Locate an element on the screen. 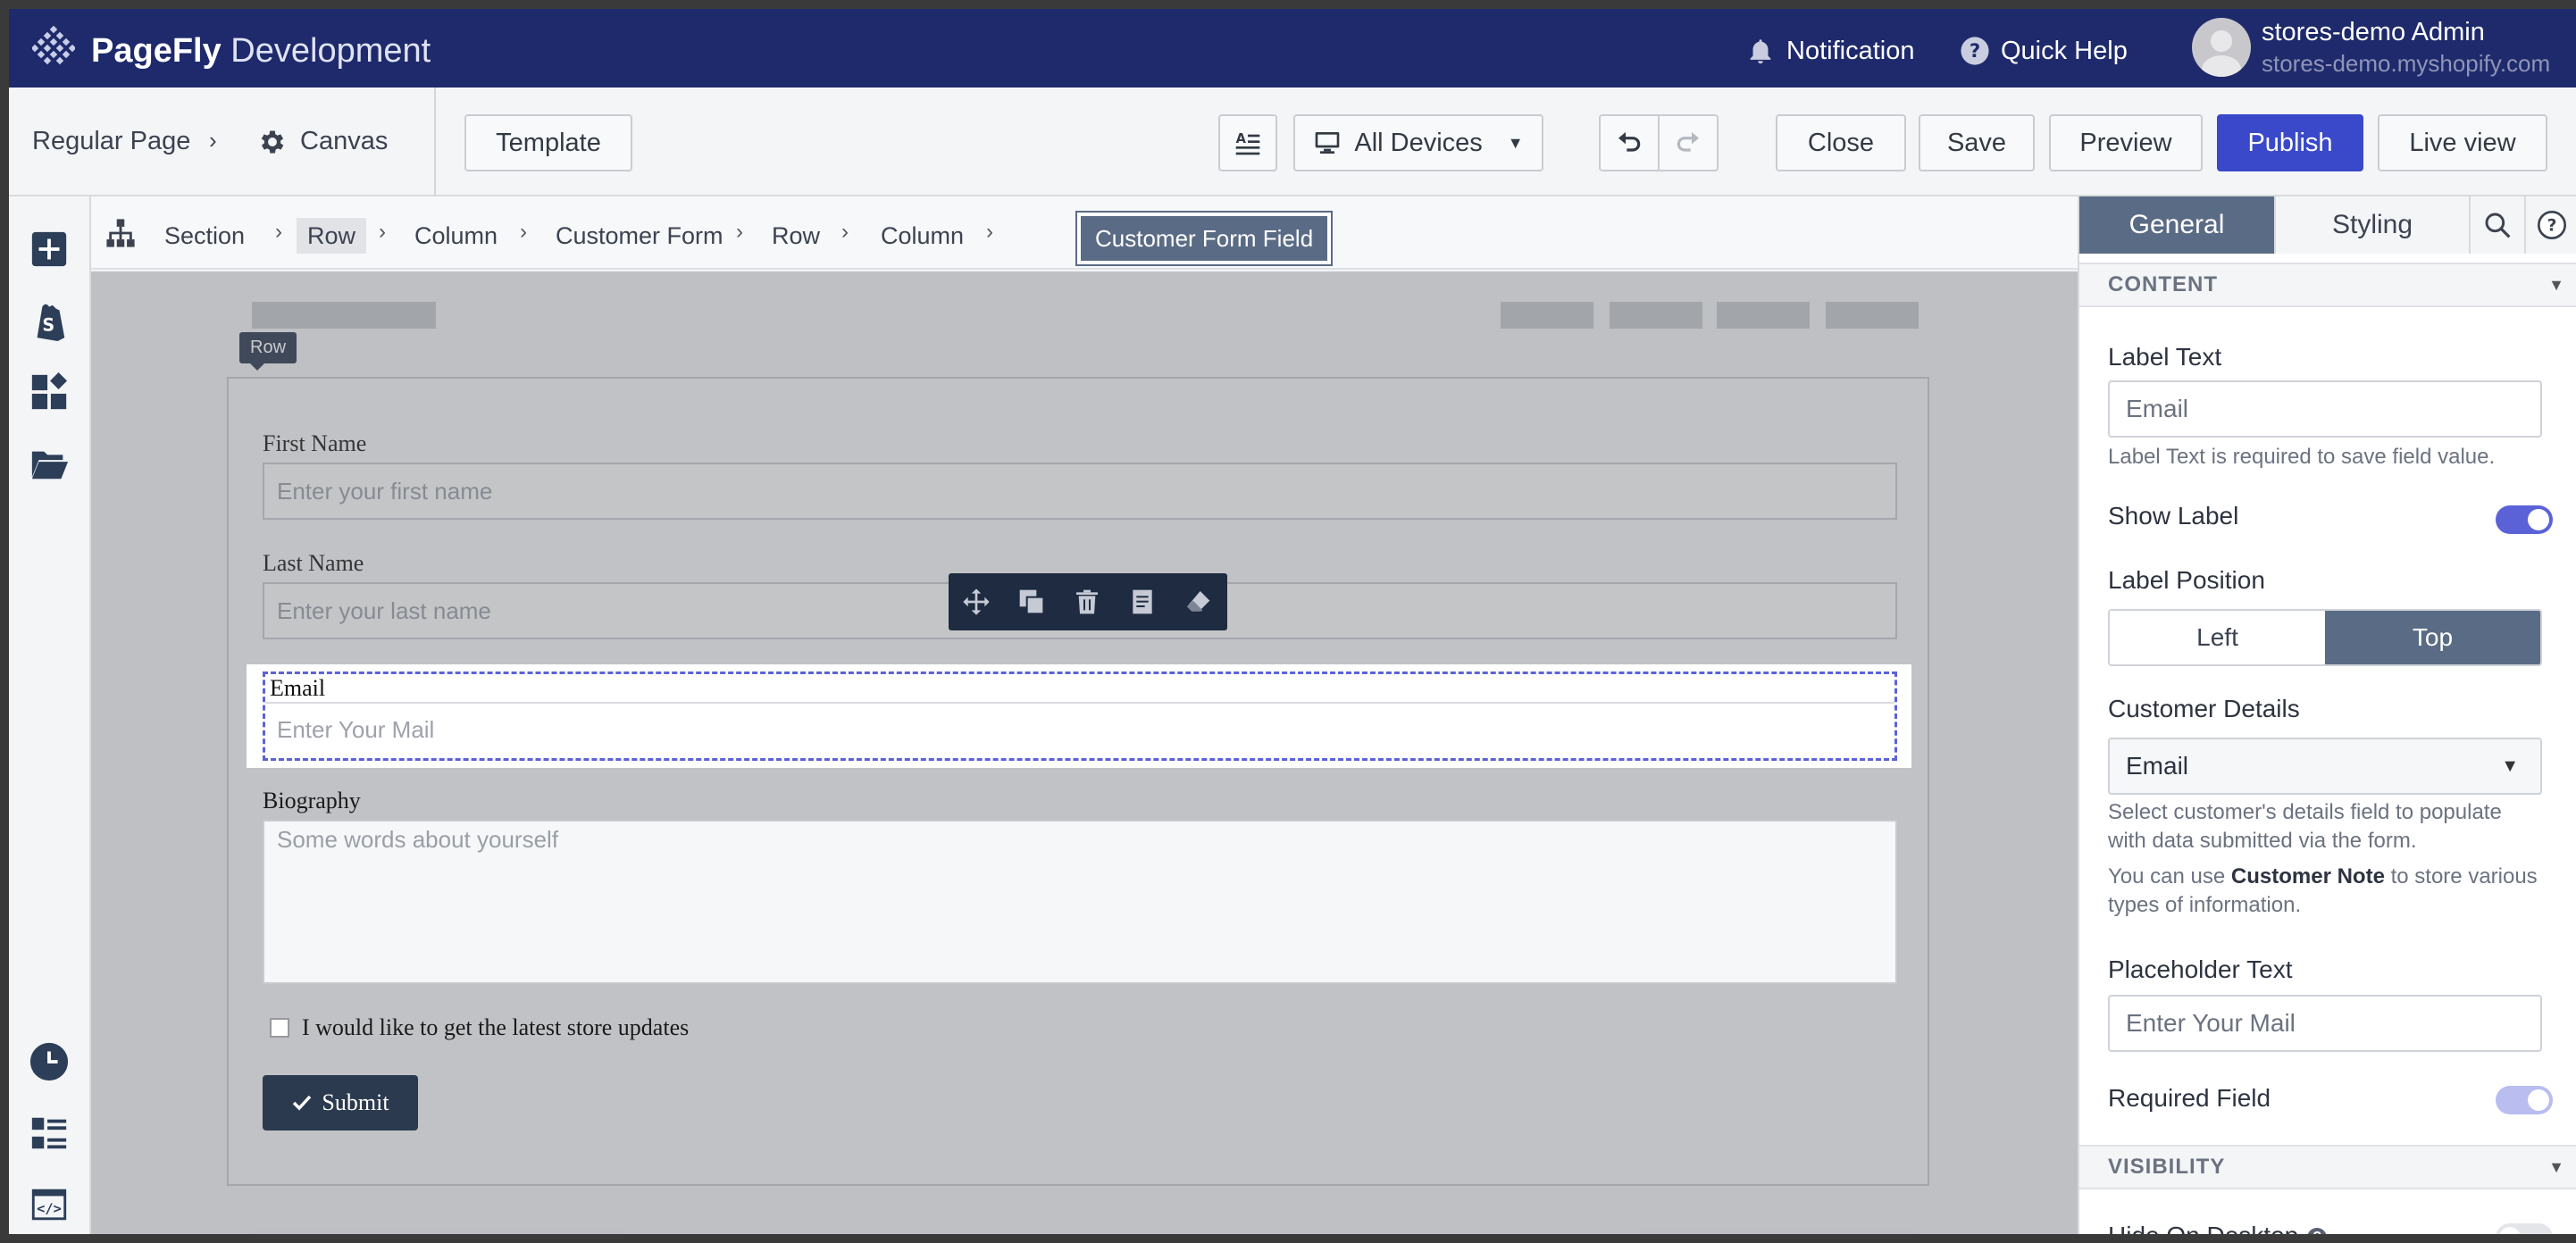 The width and height of the screenshot is (2576, 1243). quick-help-link: ? Quick Help is located at coordinates (2044, 51).